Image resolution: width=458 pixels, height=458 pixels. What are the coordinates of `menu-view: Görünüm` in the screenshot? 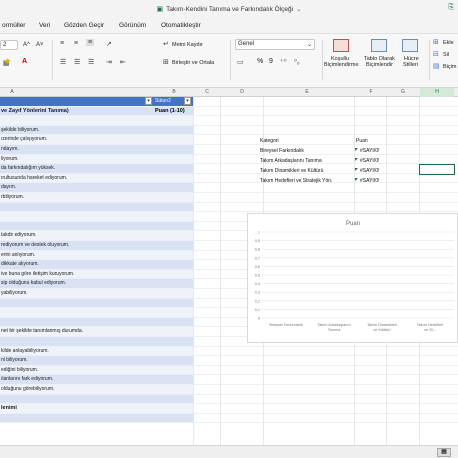 It's located at (132, 25).